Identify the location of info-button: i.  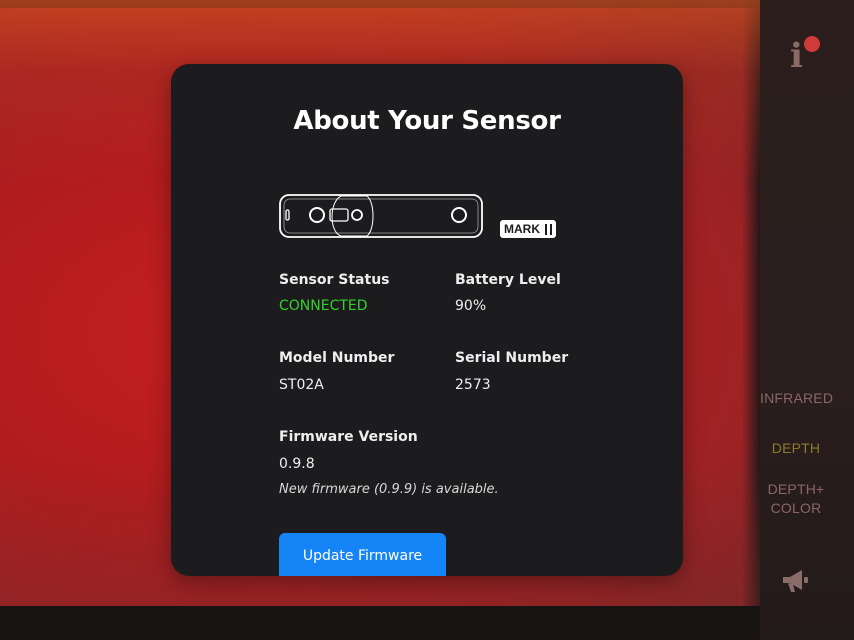
(804, 56).